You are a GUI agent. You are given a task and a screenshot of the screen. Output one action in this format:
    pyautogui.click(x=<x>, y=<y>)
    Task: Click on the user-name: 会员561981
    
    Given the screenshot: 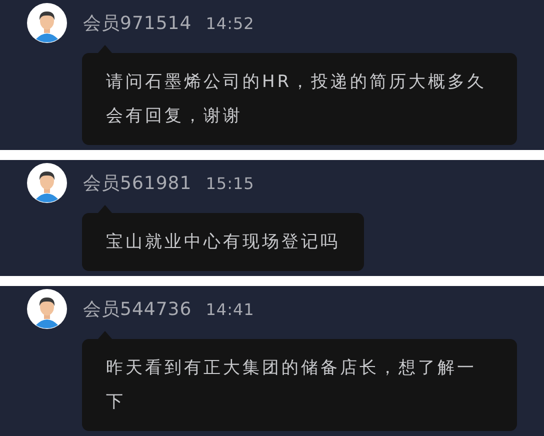 What is the action you would take?
    pyautogui.click(x=137, y=183)
    